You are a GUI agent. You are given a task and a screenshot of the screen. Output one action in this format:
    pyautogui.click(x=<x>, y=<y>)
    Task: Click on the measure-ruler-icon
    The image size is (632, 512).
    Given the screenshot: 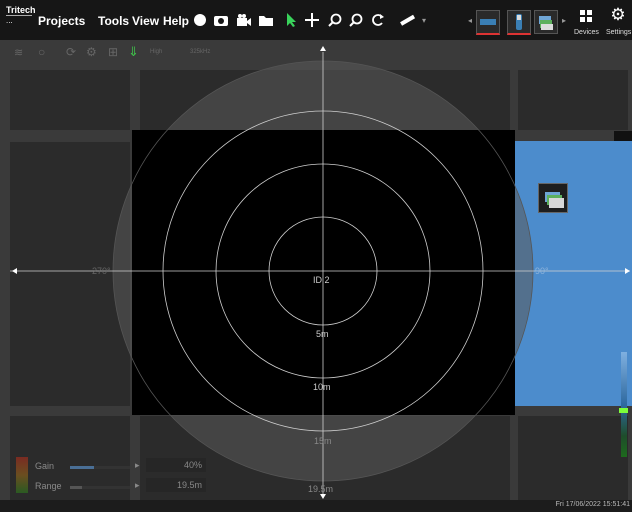 What is the action you would take?
    pyautogui.click(x=408, y=20)
    